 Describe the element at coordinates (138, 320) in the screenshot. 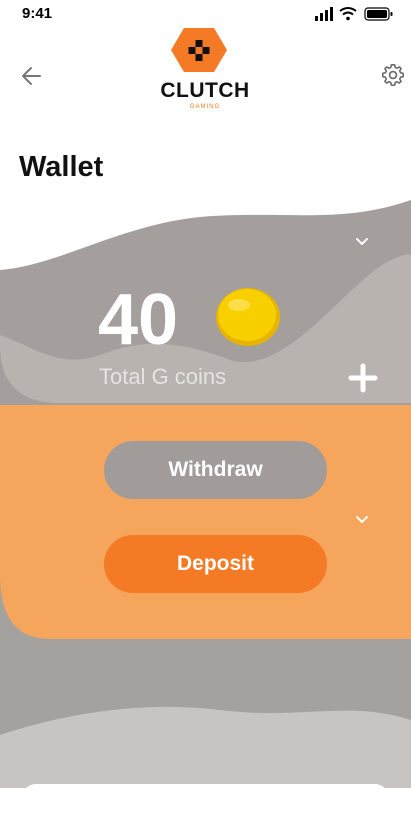

I see `coin-balance-amount: 40` at that location.